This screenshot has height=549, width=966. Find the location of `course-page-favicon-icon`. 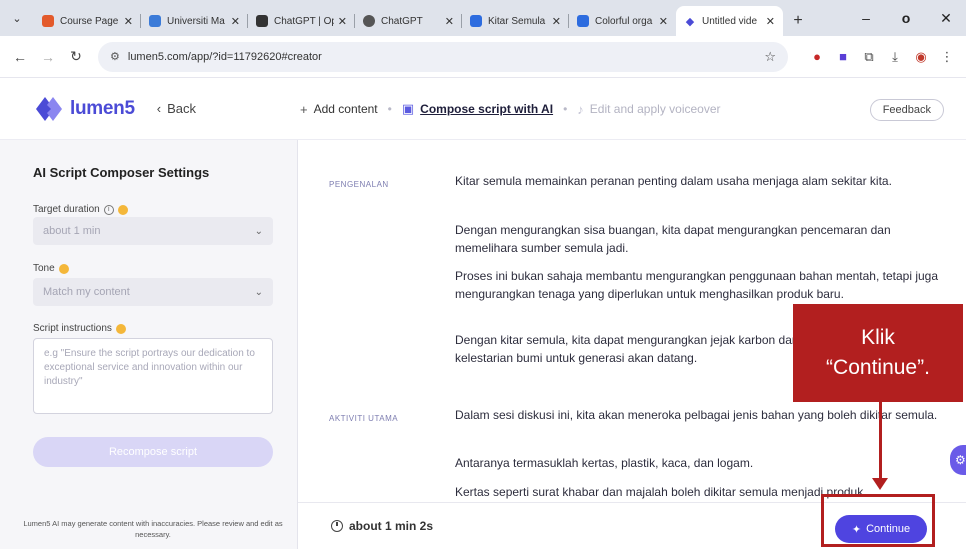

course-page-favicon-icon is located at coordinates (48, 21).